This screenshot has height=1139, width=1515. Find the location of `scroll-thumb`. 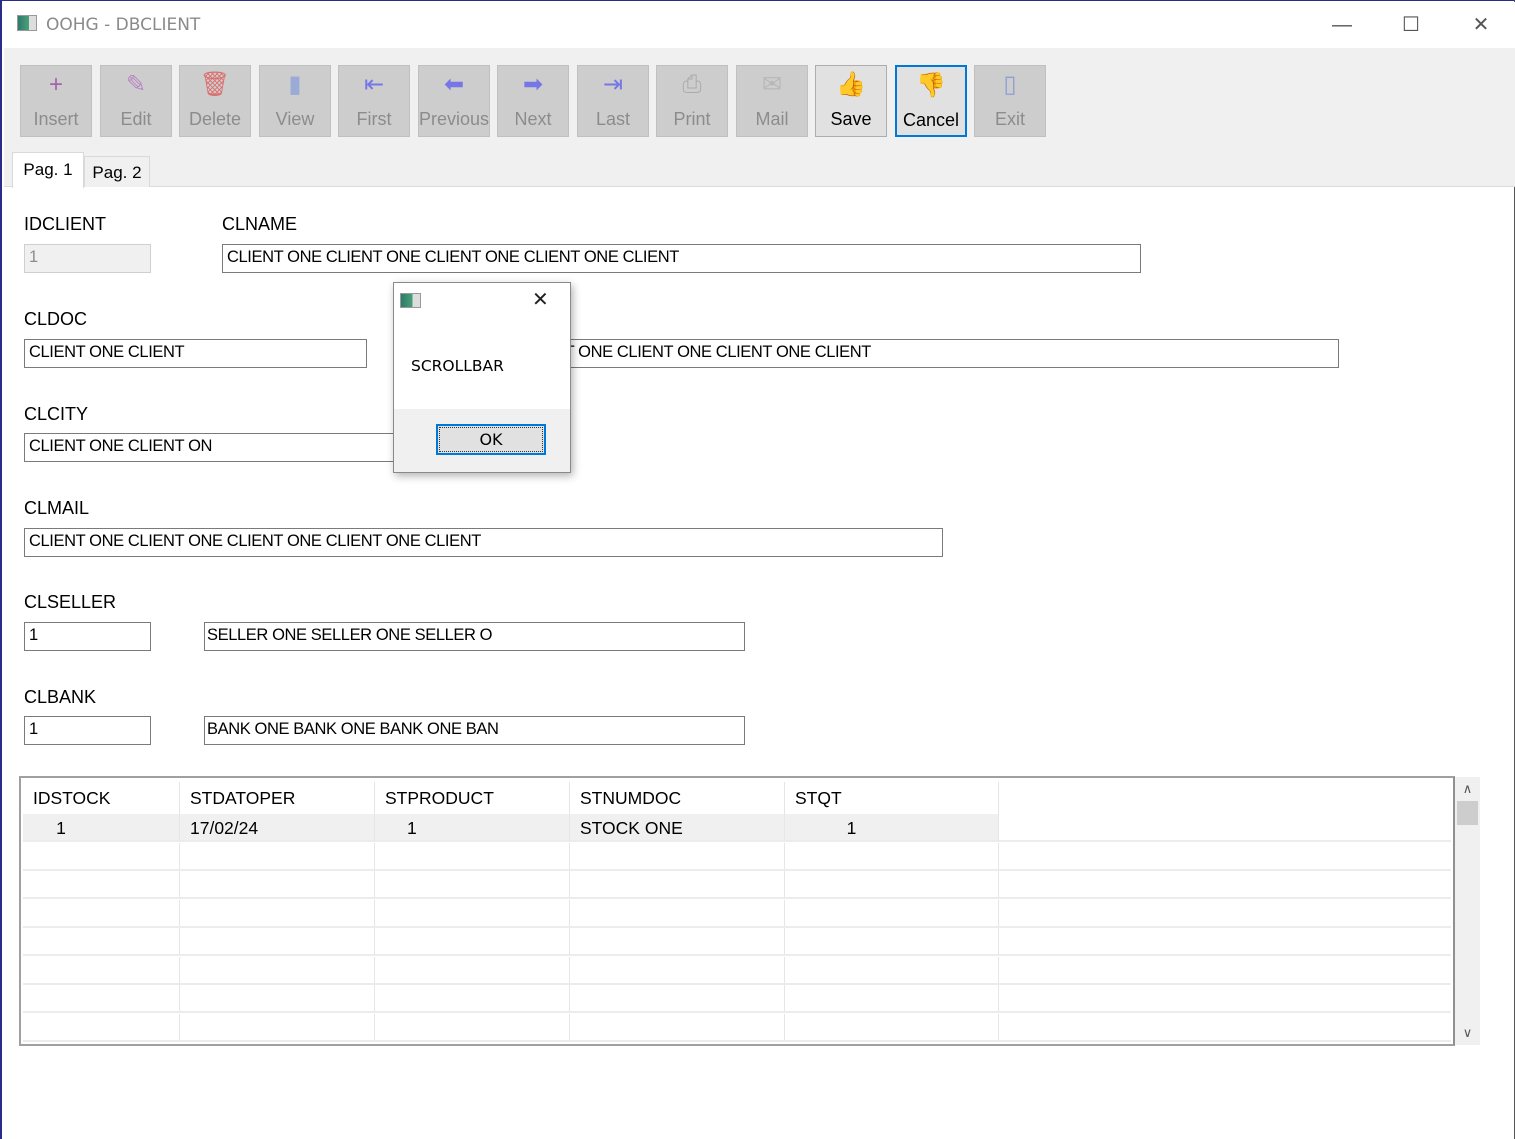

scroll-thumb is located at coordinates (1467, 813).